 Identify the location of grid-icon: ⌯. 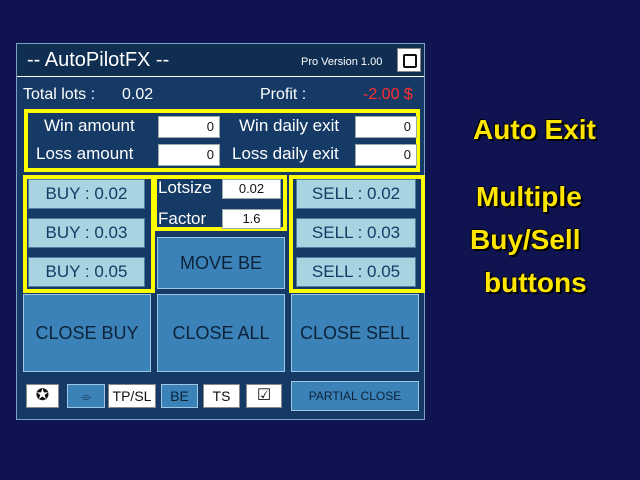
(86, 396).